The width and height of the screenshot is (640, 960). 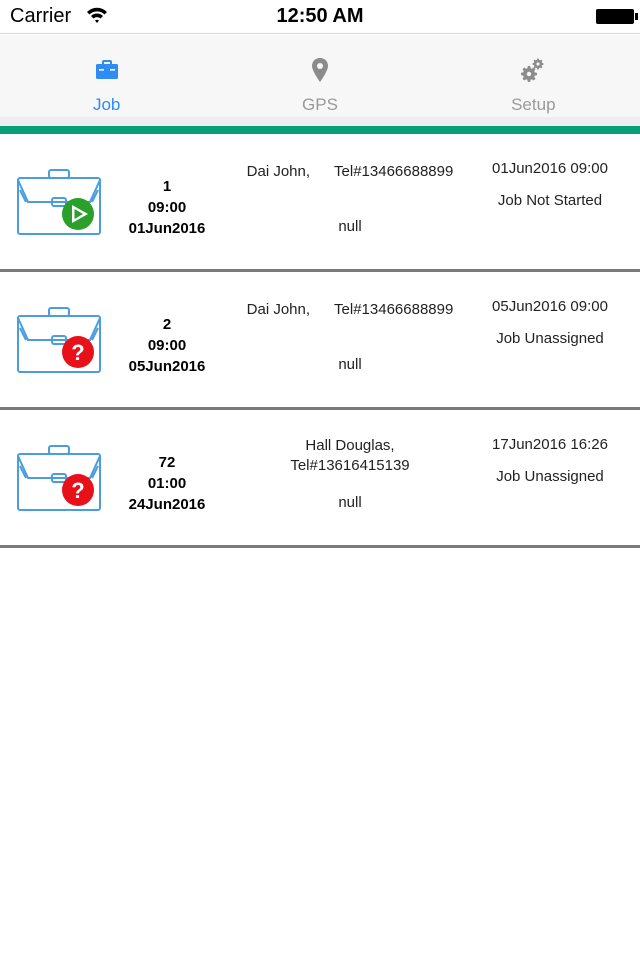 I want to click on contact-name: Hall Douglas,, so click(x=350, y=445).